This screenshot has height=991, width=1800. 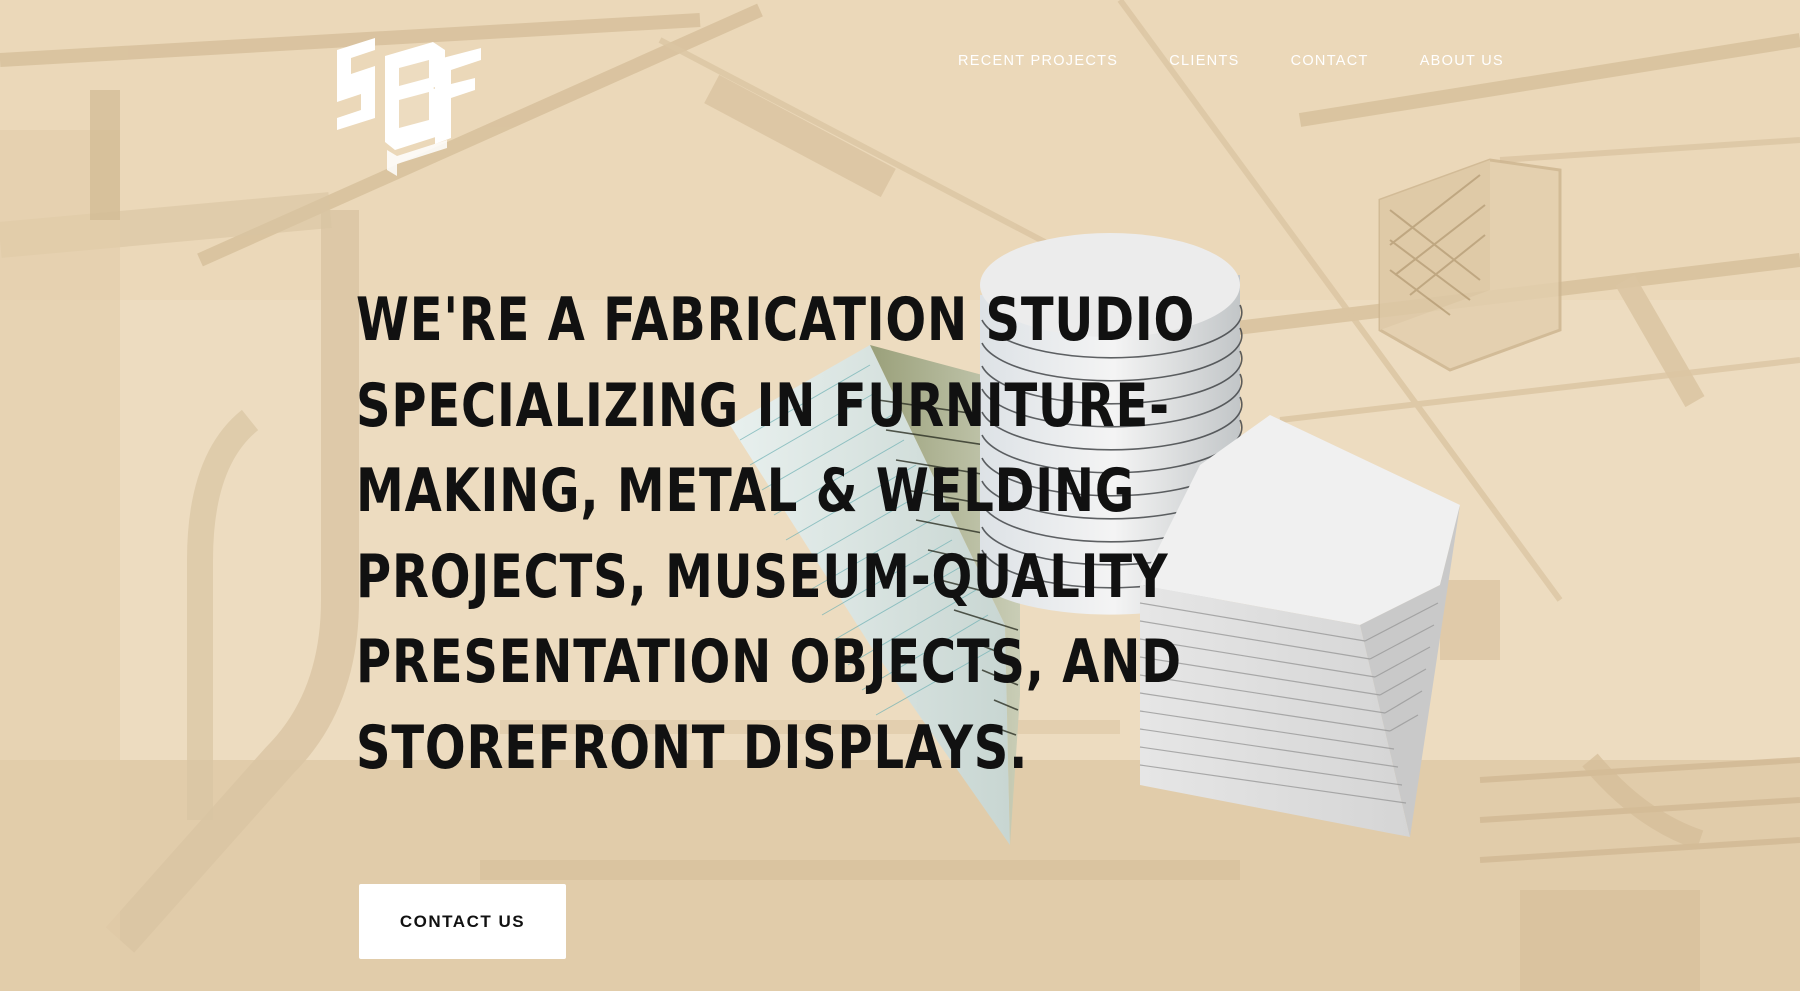 What do you see at coordinates (410, 107) in the screenshot?
I see `sbf-logo` at bounding box center [410, 107].